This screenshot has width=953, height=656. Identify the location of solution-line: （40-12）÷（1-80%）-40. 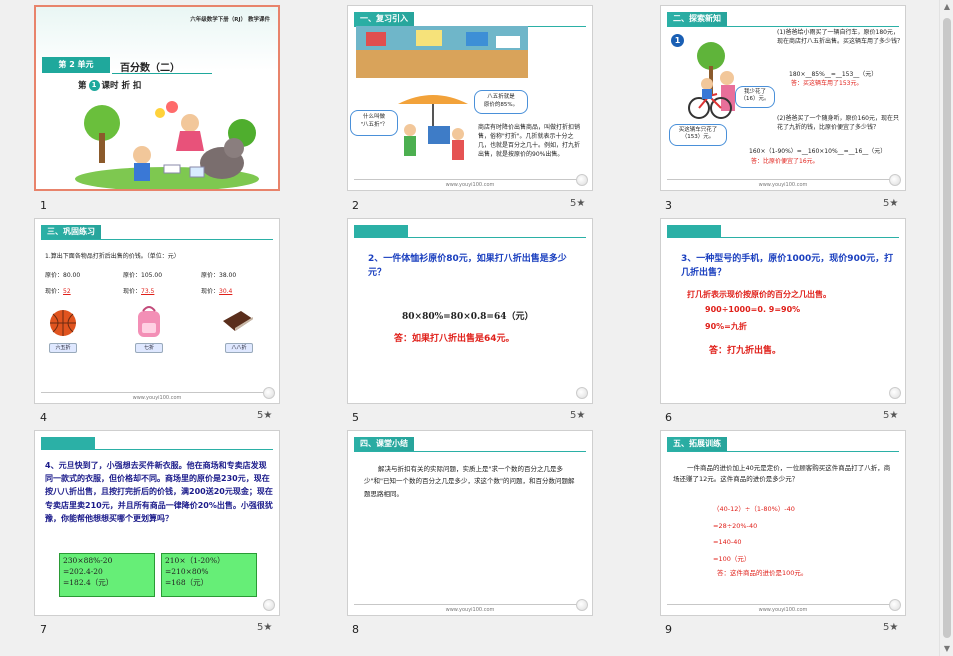
(754, 509).